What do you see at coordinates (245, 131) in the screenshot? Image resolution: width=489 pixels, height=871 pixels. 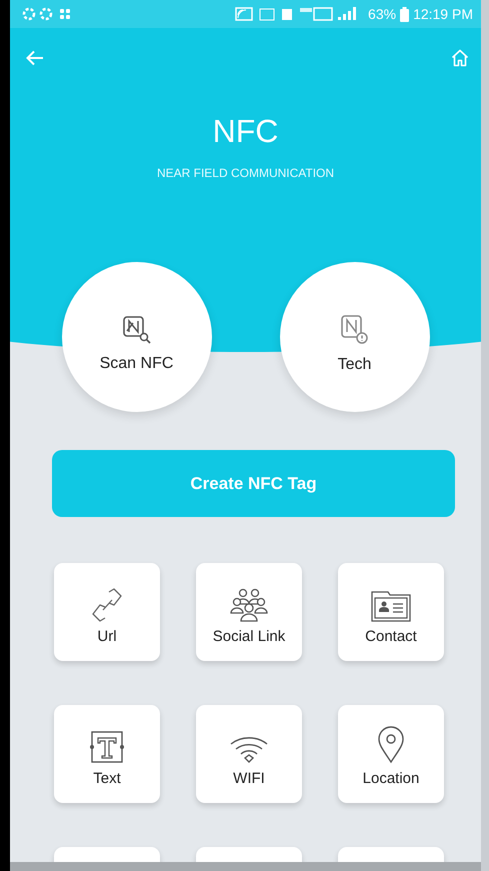 I see `page-title: NFC` at bounding box center [245, 131].